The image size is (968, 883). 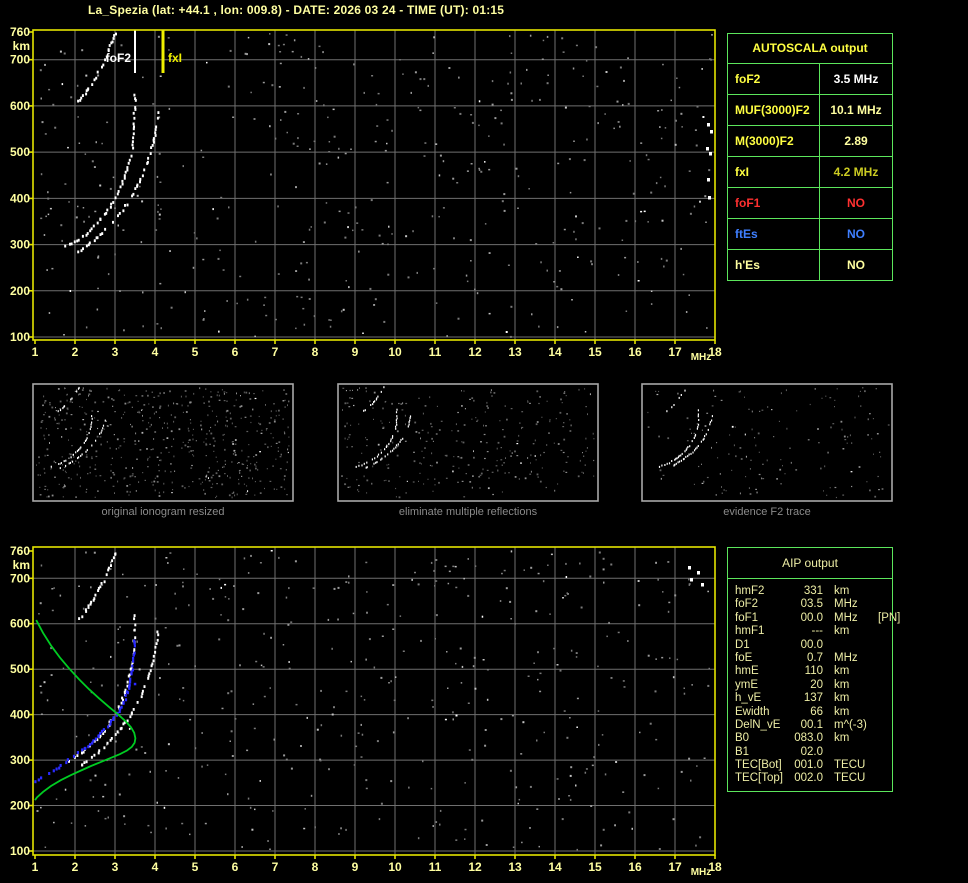 I want to click on aip-row-fof1: foF1 00.0 MHz [PN], so click(x=817, y=618).